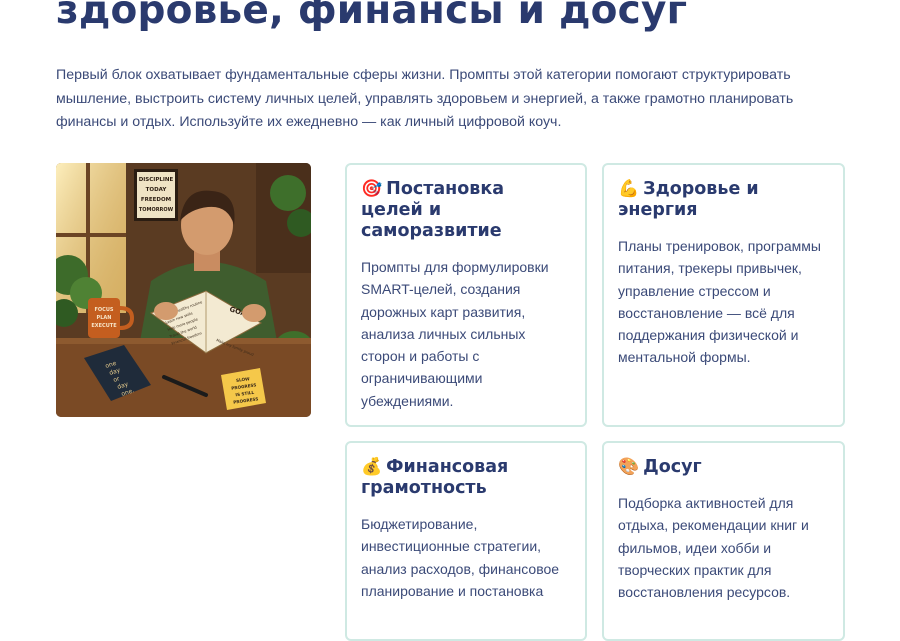 This screenshot has height=641, width=900. What do you see at coordinates (688, 199) in the screenshot?
I see `card-title-health-text: Здоровье и энергия` at bounding box center [688, 199].